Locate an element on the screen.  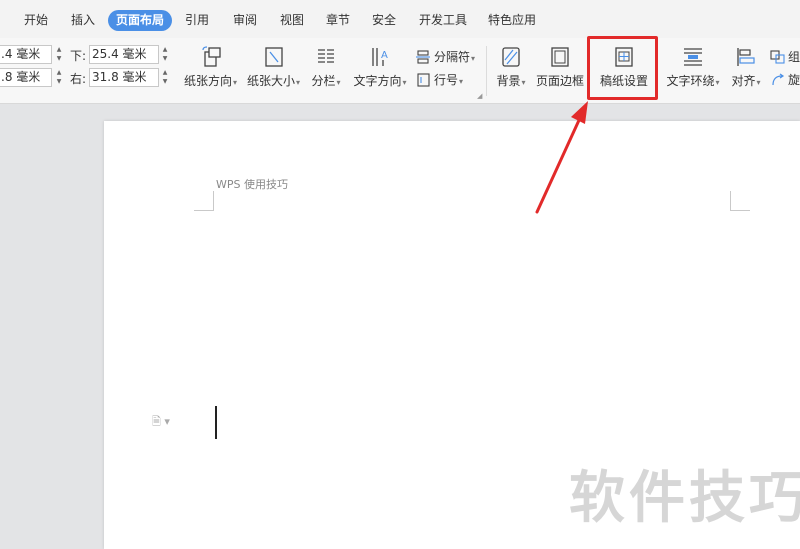
ribbon-tab-bar: 开始 插入 页面布局 引用 审阅 视图 章节 安全 开发工具 特色应用 is located at coordinates (400, 19).